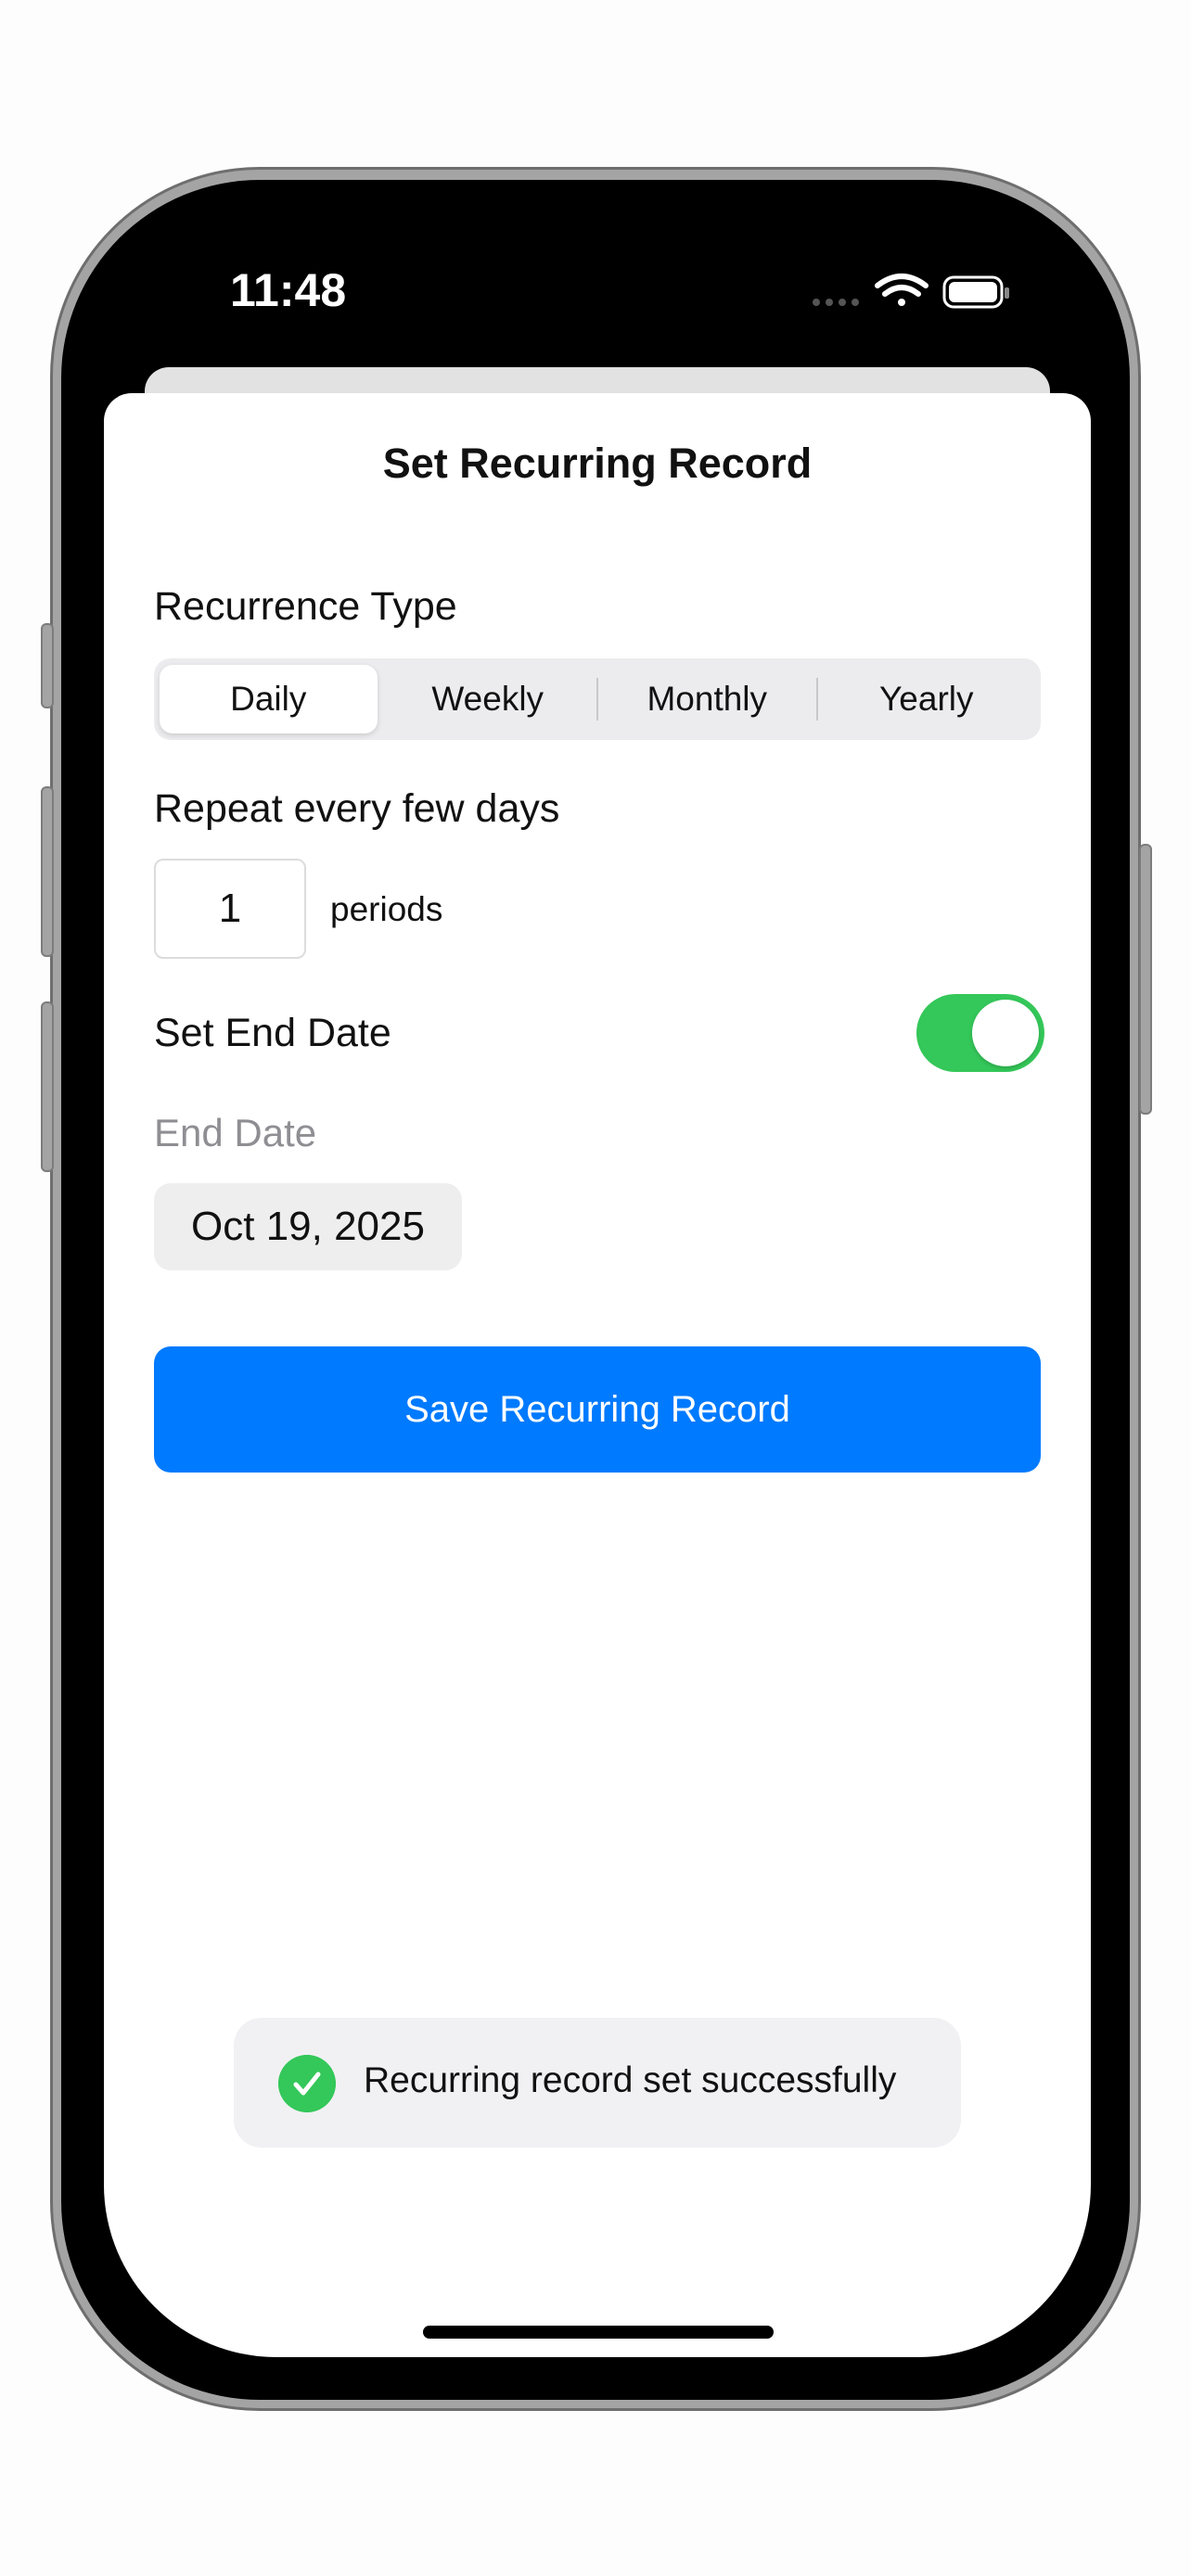 This screenshot has height=2576, width=1191. I want to click on recurrence-type-label: Recurrence Type, so click(305, 606).